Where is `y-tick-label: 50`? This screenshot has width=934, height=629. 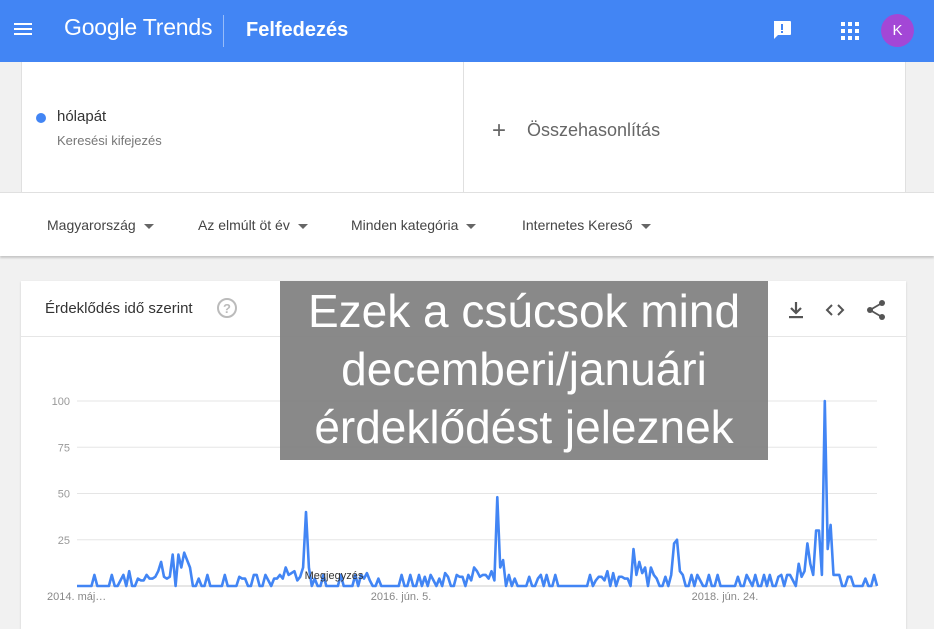 y-tick-label: 50 is located at coordinates (64, 495).